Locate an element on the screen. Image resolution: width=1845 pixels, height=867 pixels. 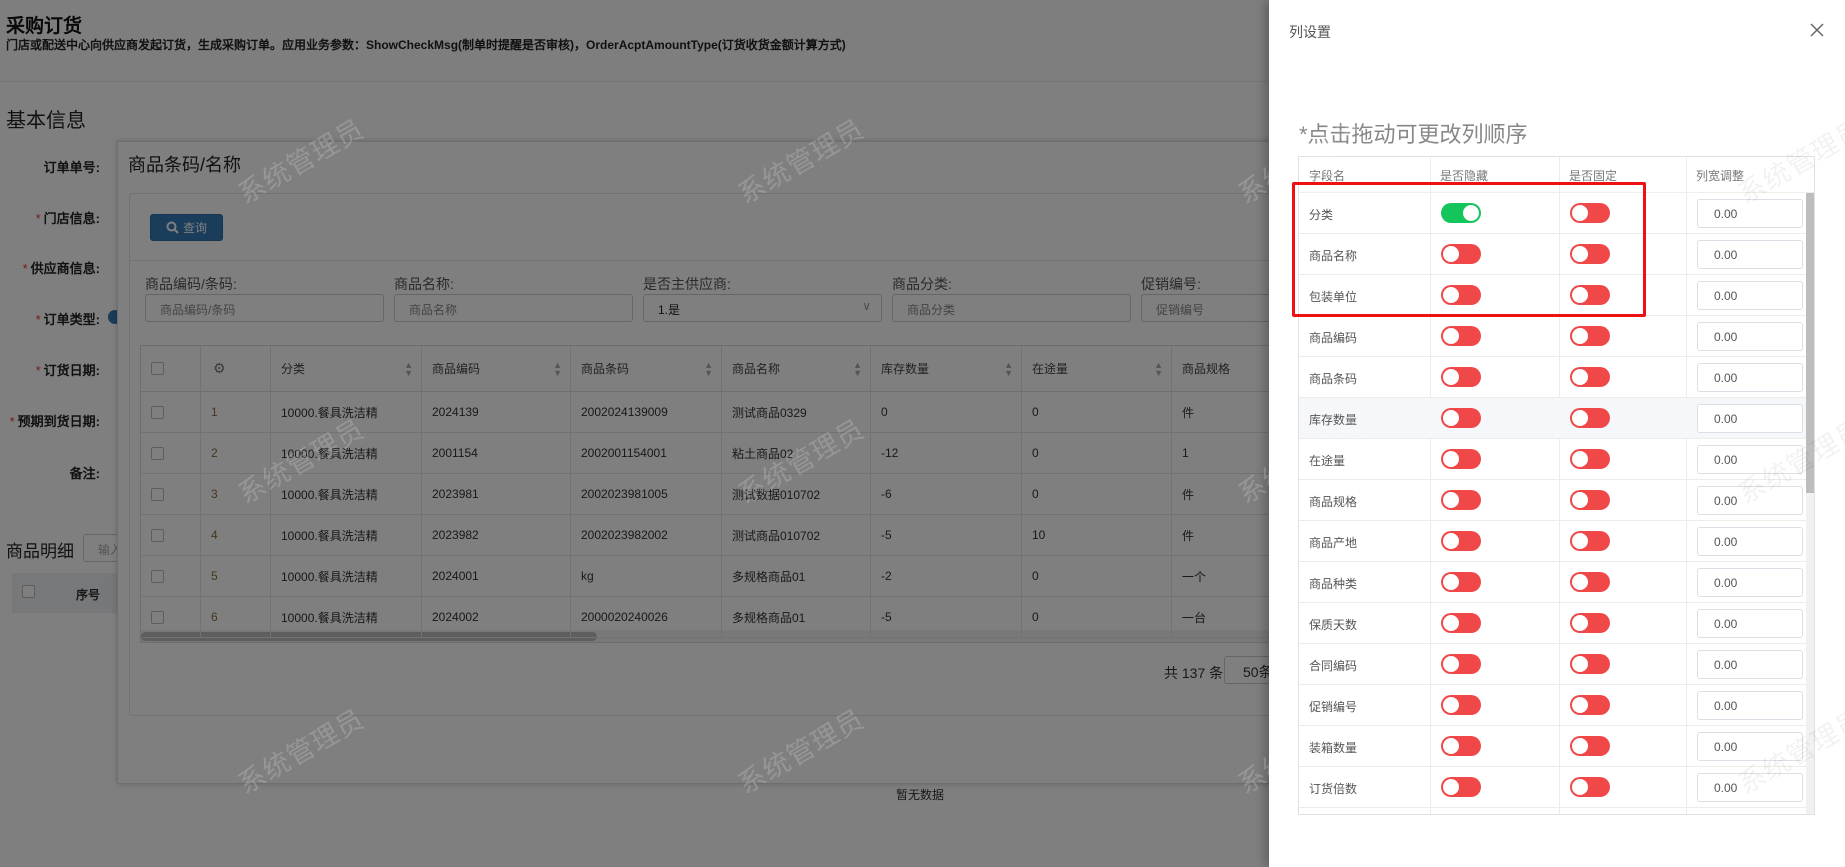
column-setting-row: 促销编号 0.00 is located at coordinates (1553, 705).